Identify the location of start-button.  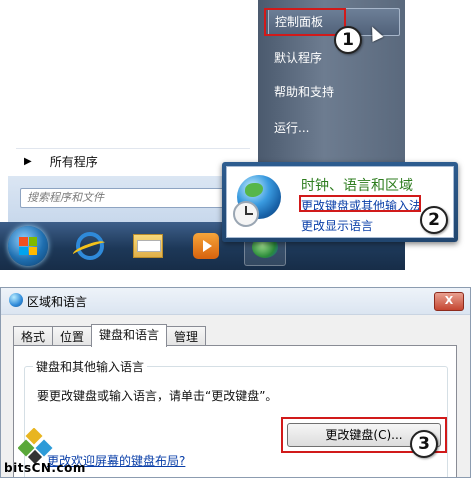
(28, 246).